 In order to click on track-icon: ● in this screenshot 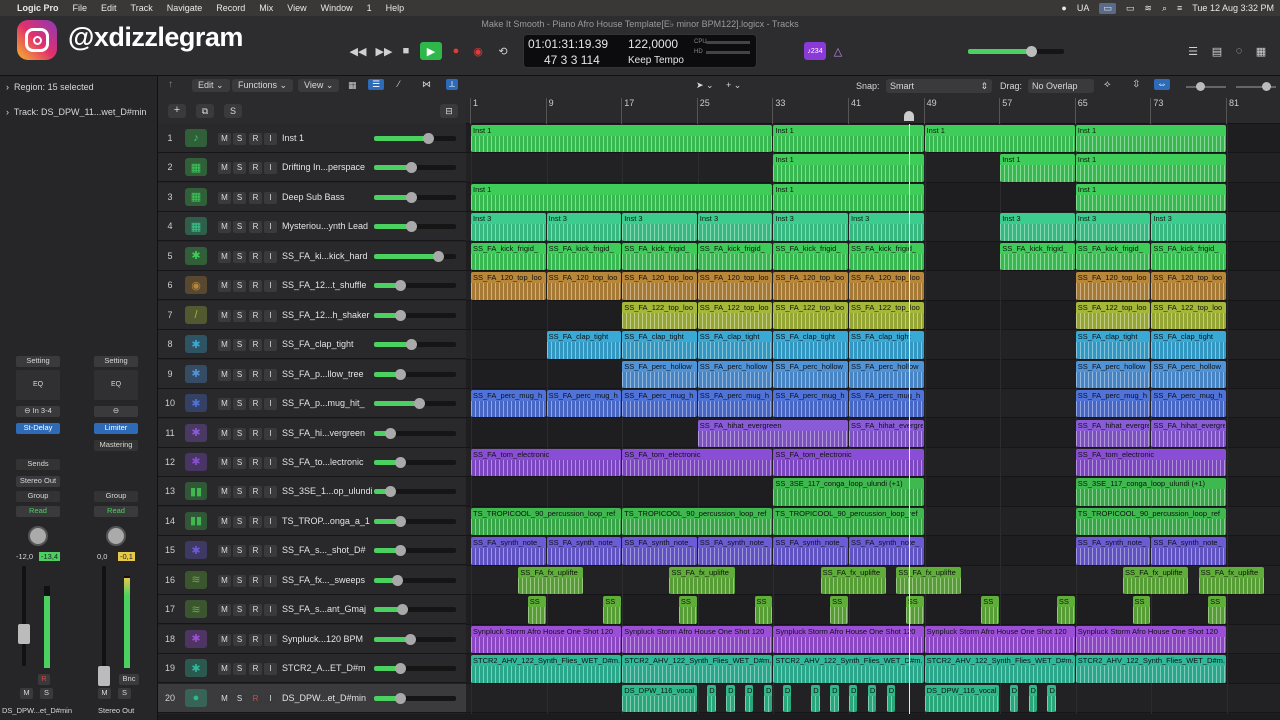, I will do `click(196, 697)`.